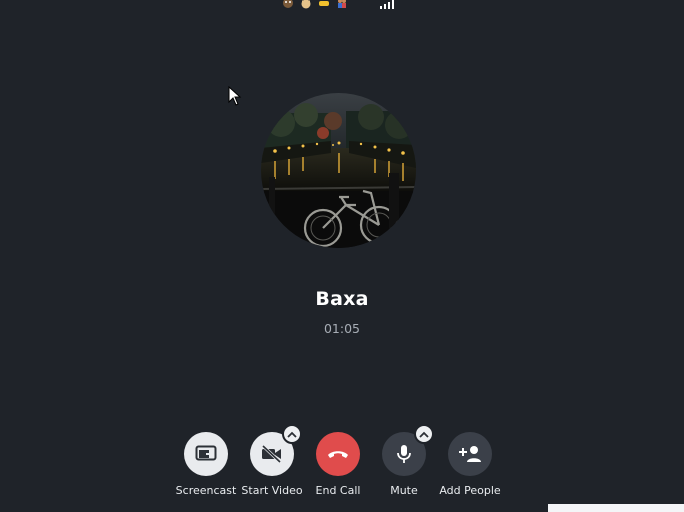 This screenshot has width=684, height=512. What do you see at coordinates (338, 490) in the screenshot?
I see `end-call-label: End Call` at bounding box center [338, 490].